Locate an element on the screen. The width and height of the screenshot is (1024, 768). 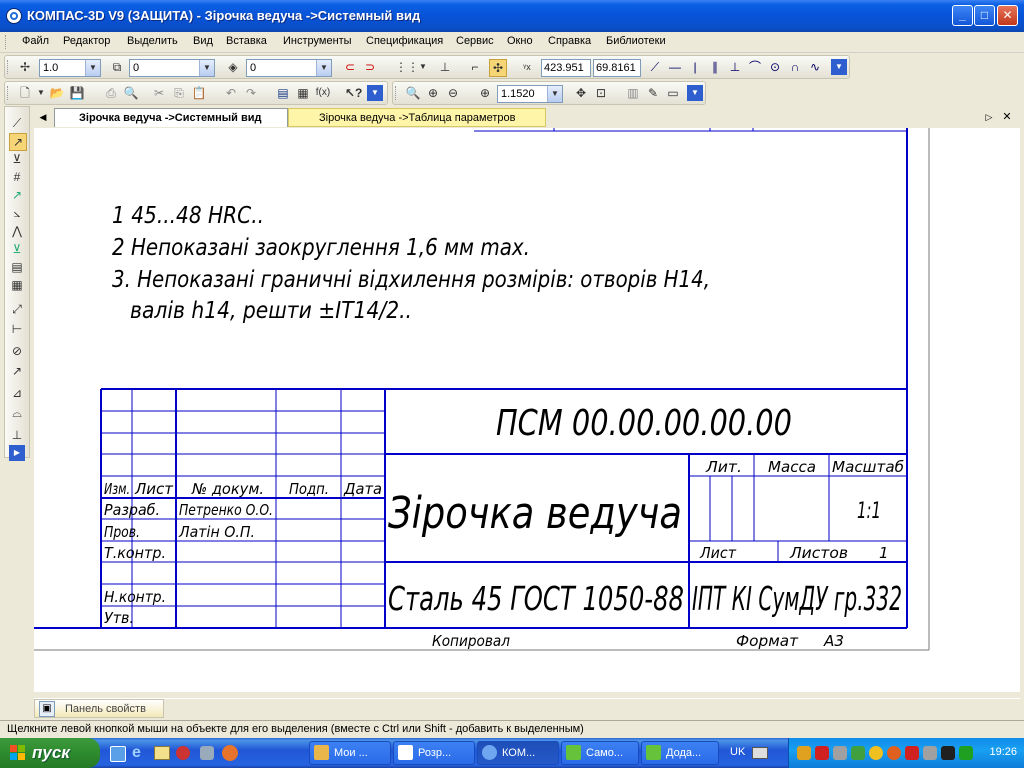
coord-y-field: 69.8161 is located at coordinates (617, 68).